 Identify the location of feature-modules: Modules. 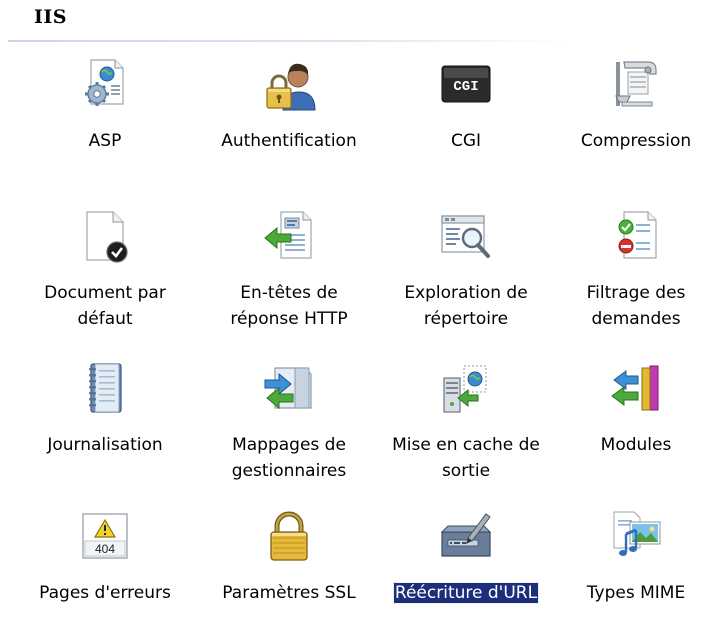
(636, 422).